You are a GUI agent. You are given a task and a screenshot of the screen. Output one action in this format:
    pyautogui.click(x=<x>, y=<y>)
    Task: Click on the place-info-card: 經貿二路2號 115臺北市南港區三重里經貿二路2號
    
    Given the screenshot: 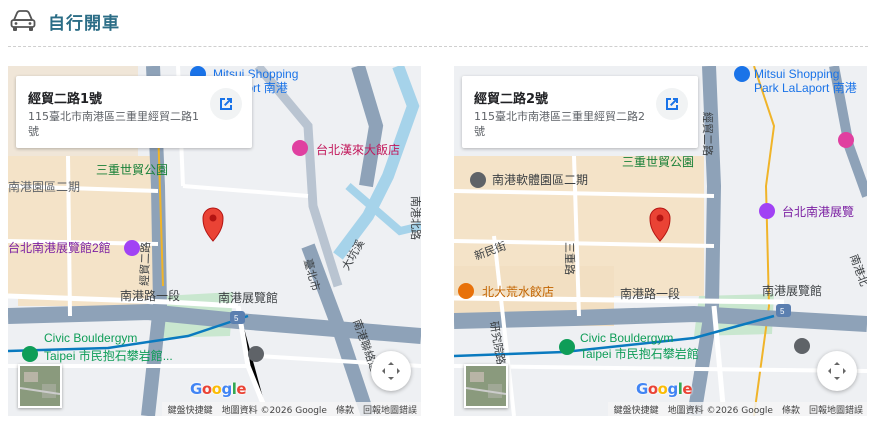 What is the action you would take?
    pyautogui.click(x=580, y=112)
    